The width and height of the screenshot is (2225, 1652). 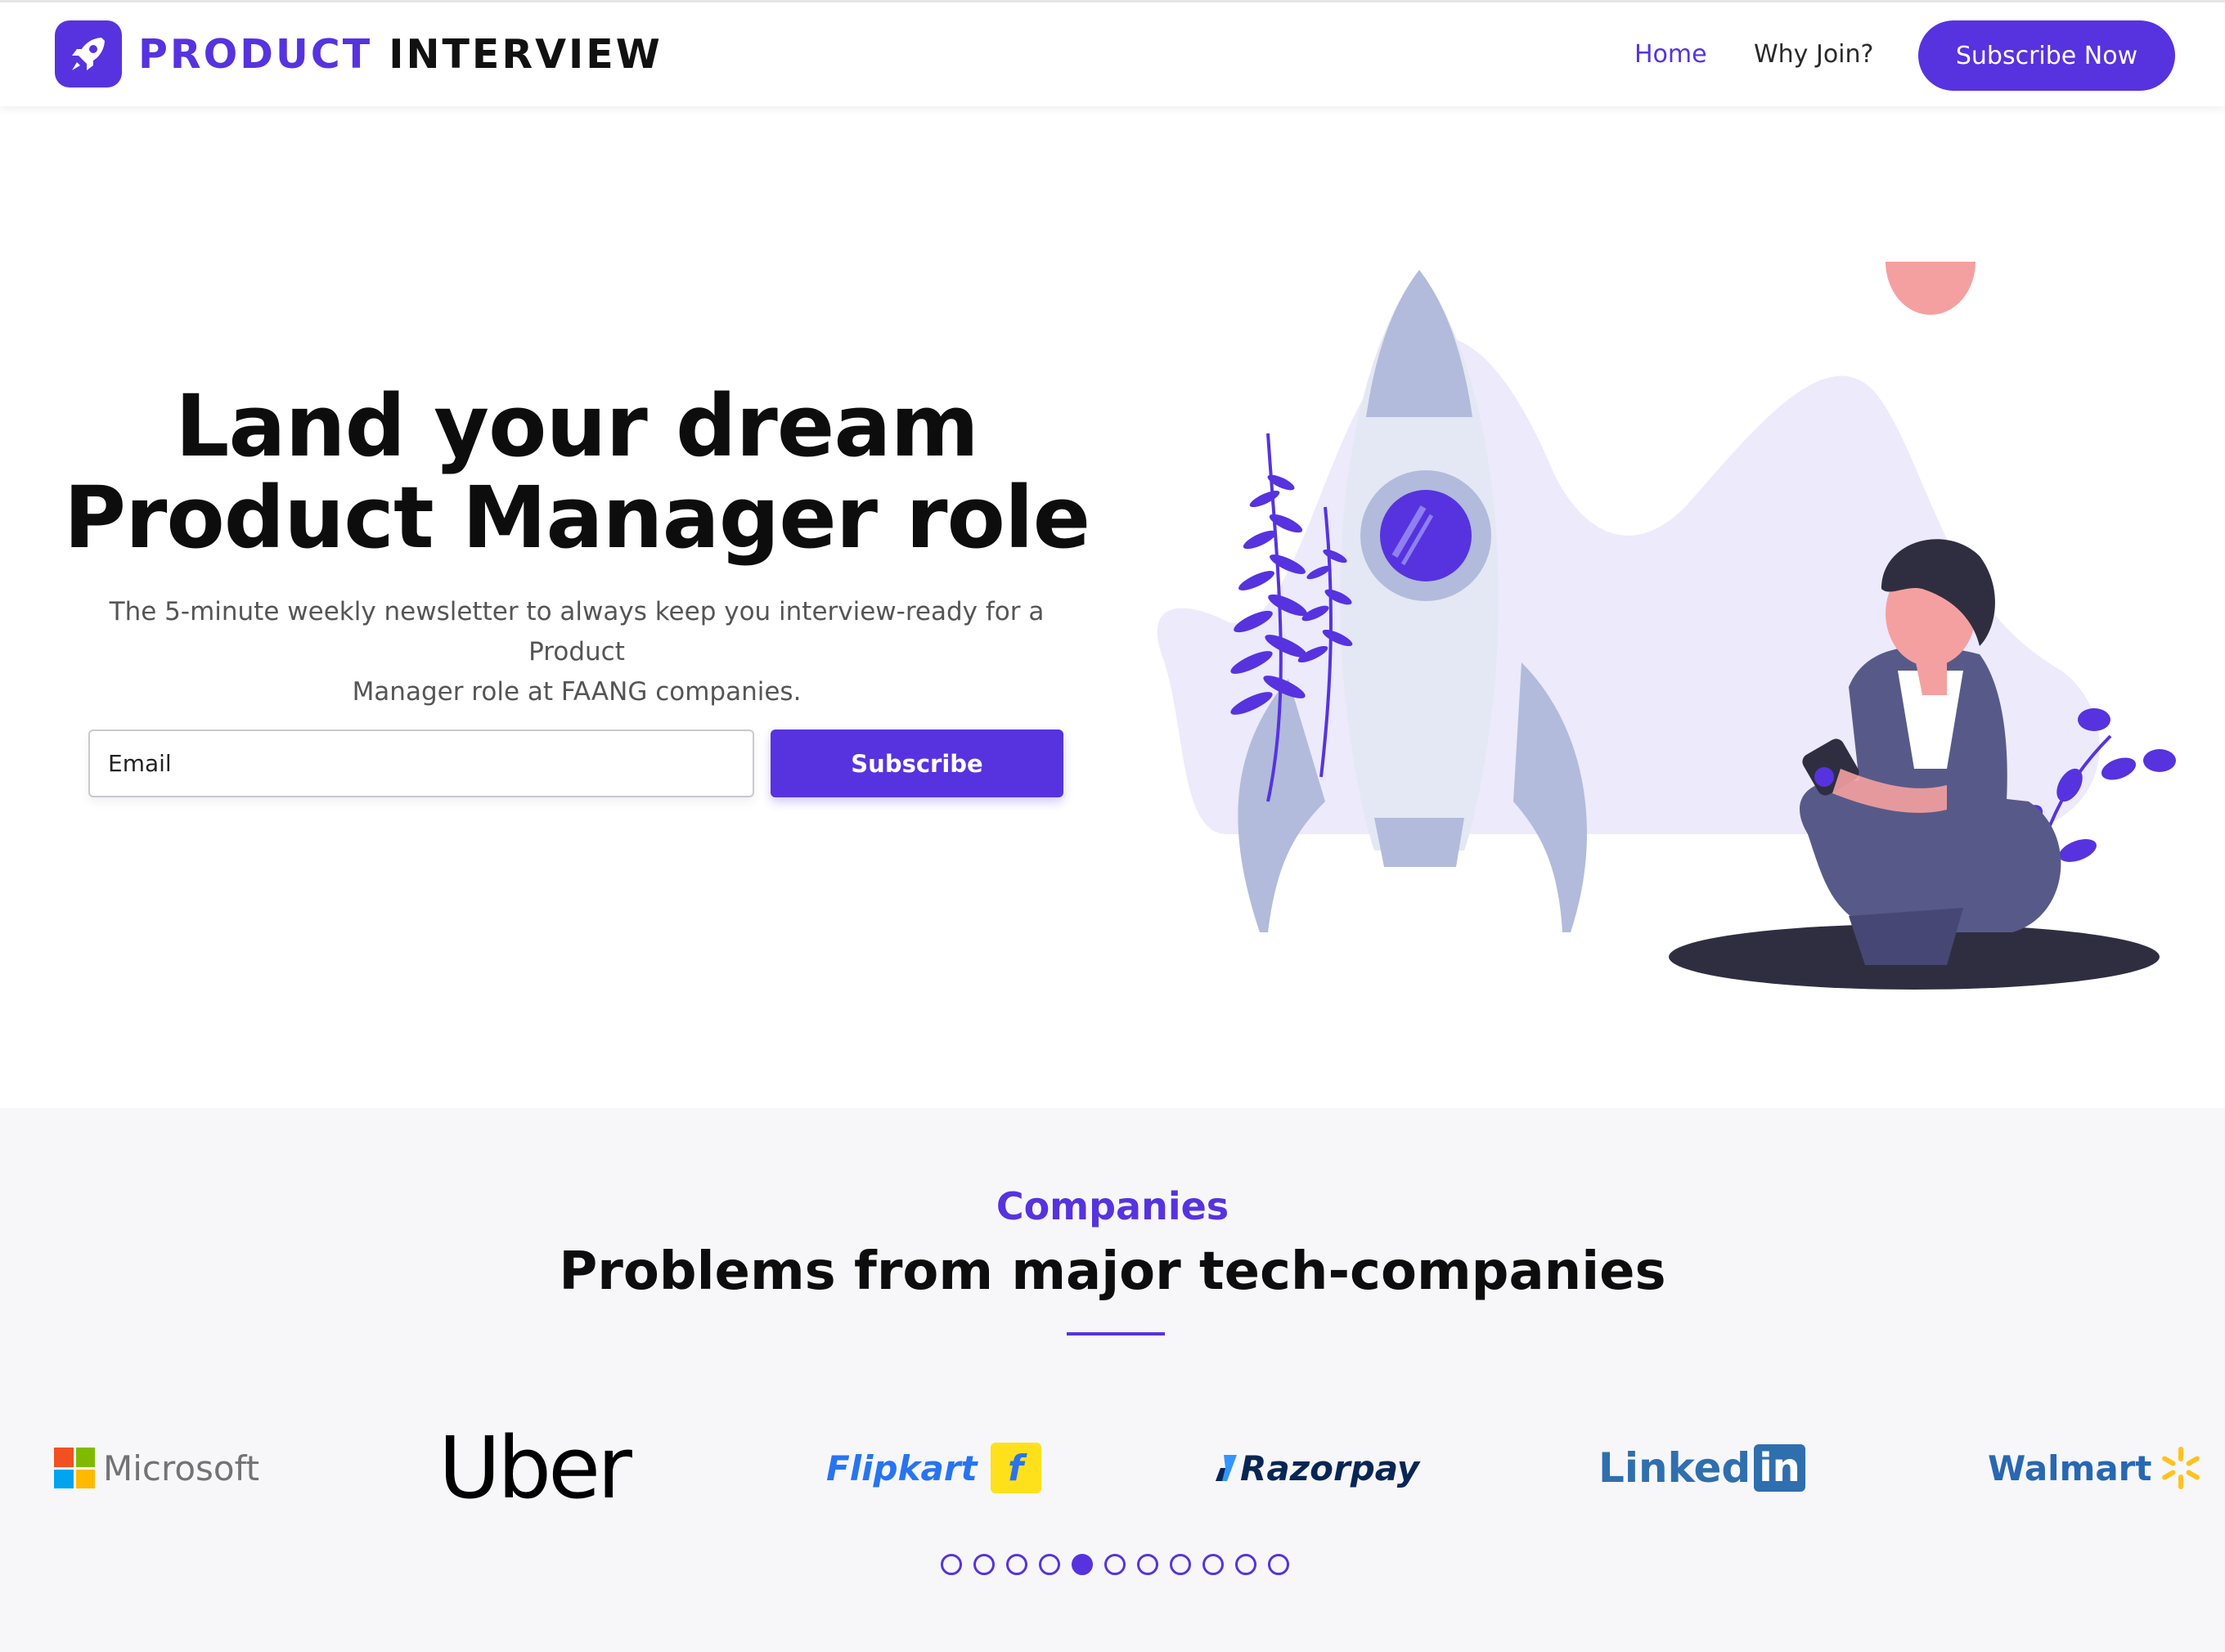 I want to click on section-divider, so click(x=1116, y=1334).